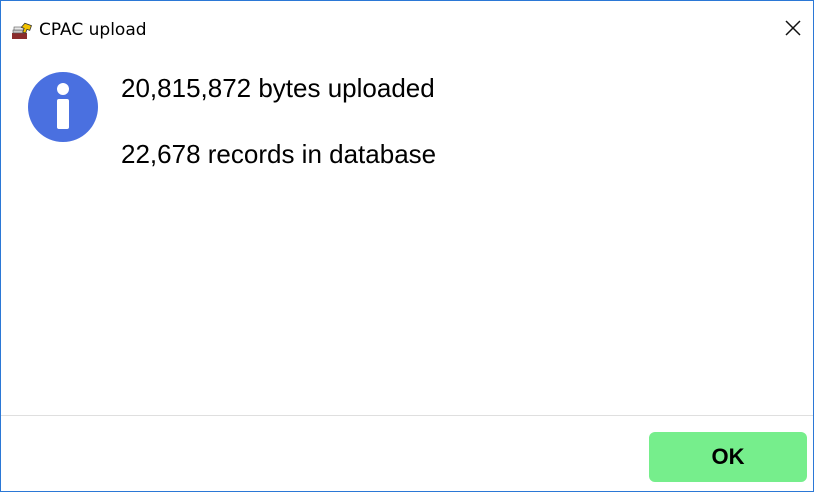  I want to click on upload-app-icon, so click(22, 31).